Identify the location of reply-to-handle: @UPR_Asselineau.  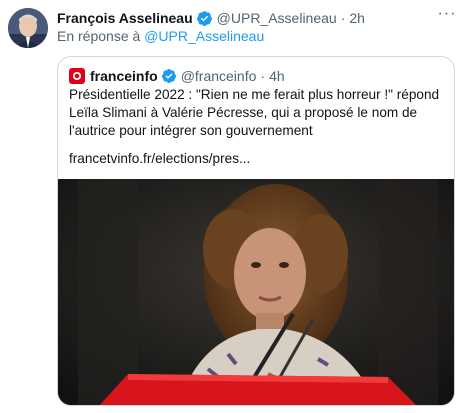
(204, 36).